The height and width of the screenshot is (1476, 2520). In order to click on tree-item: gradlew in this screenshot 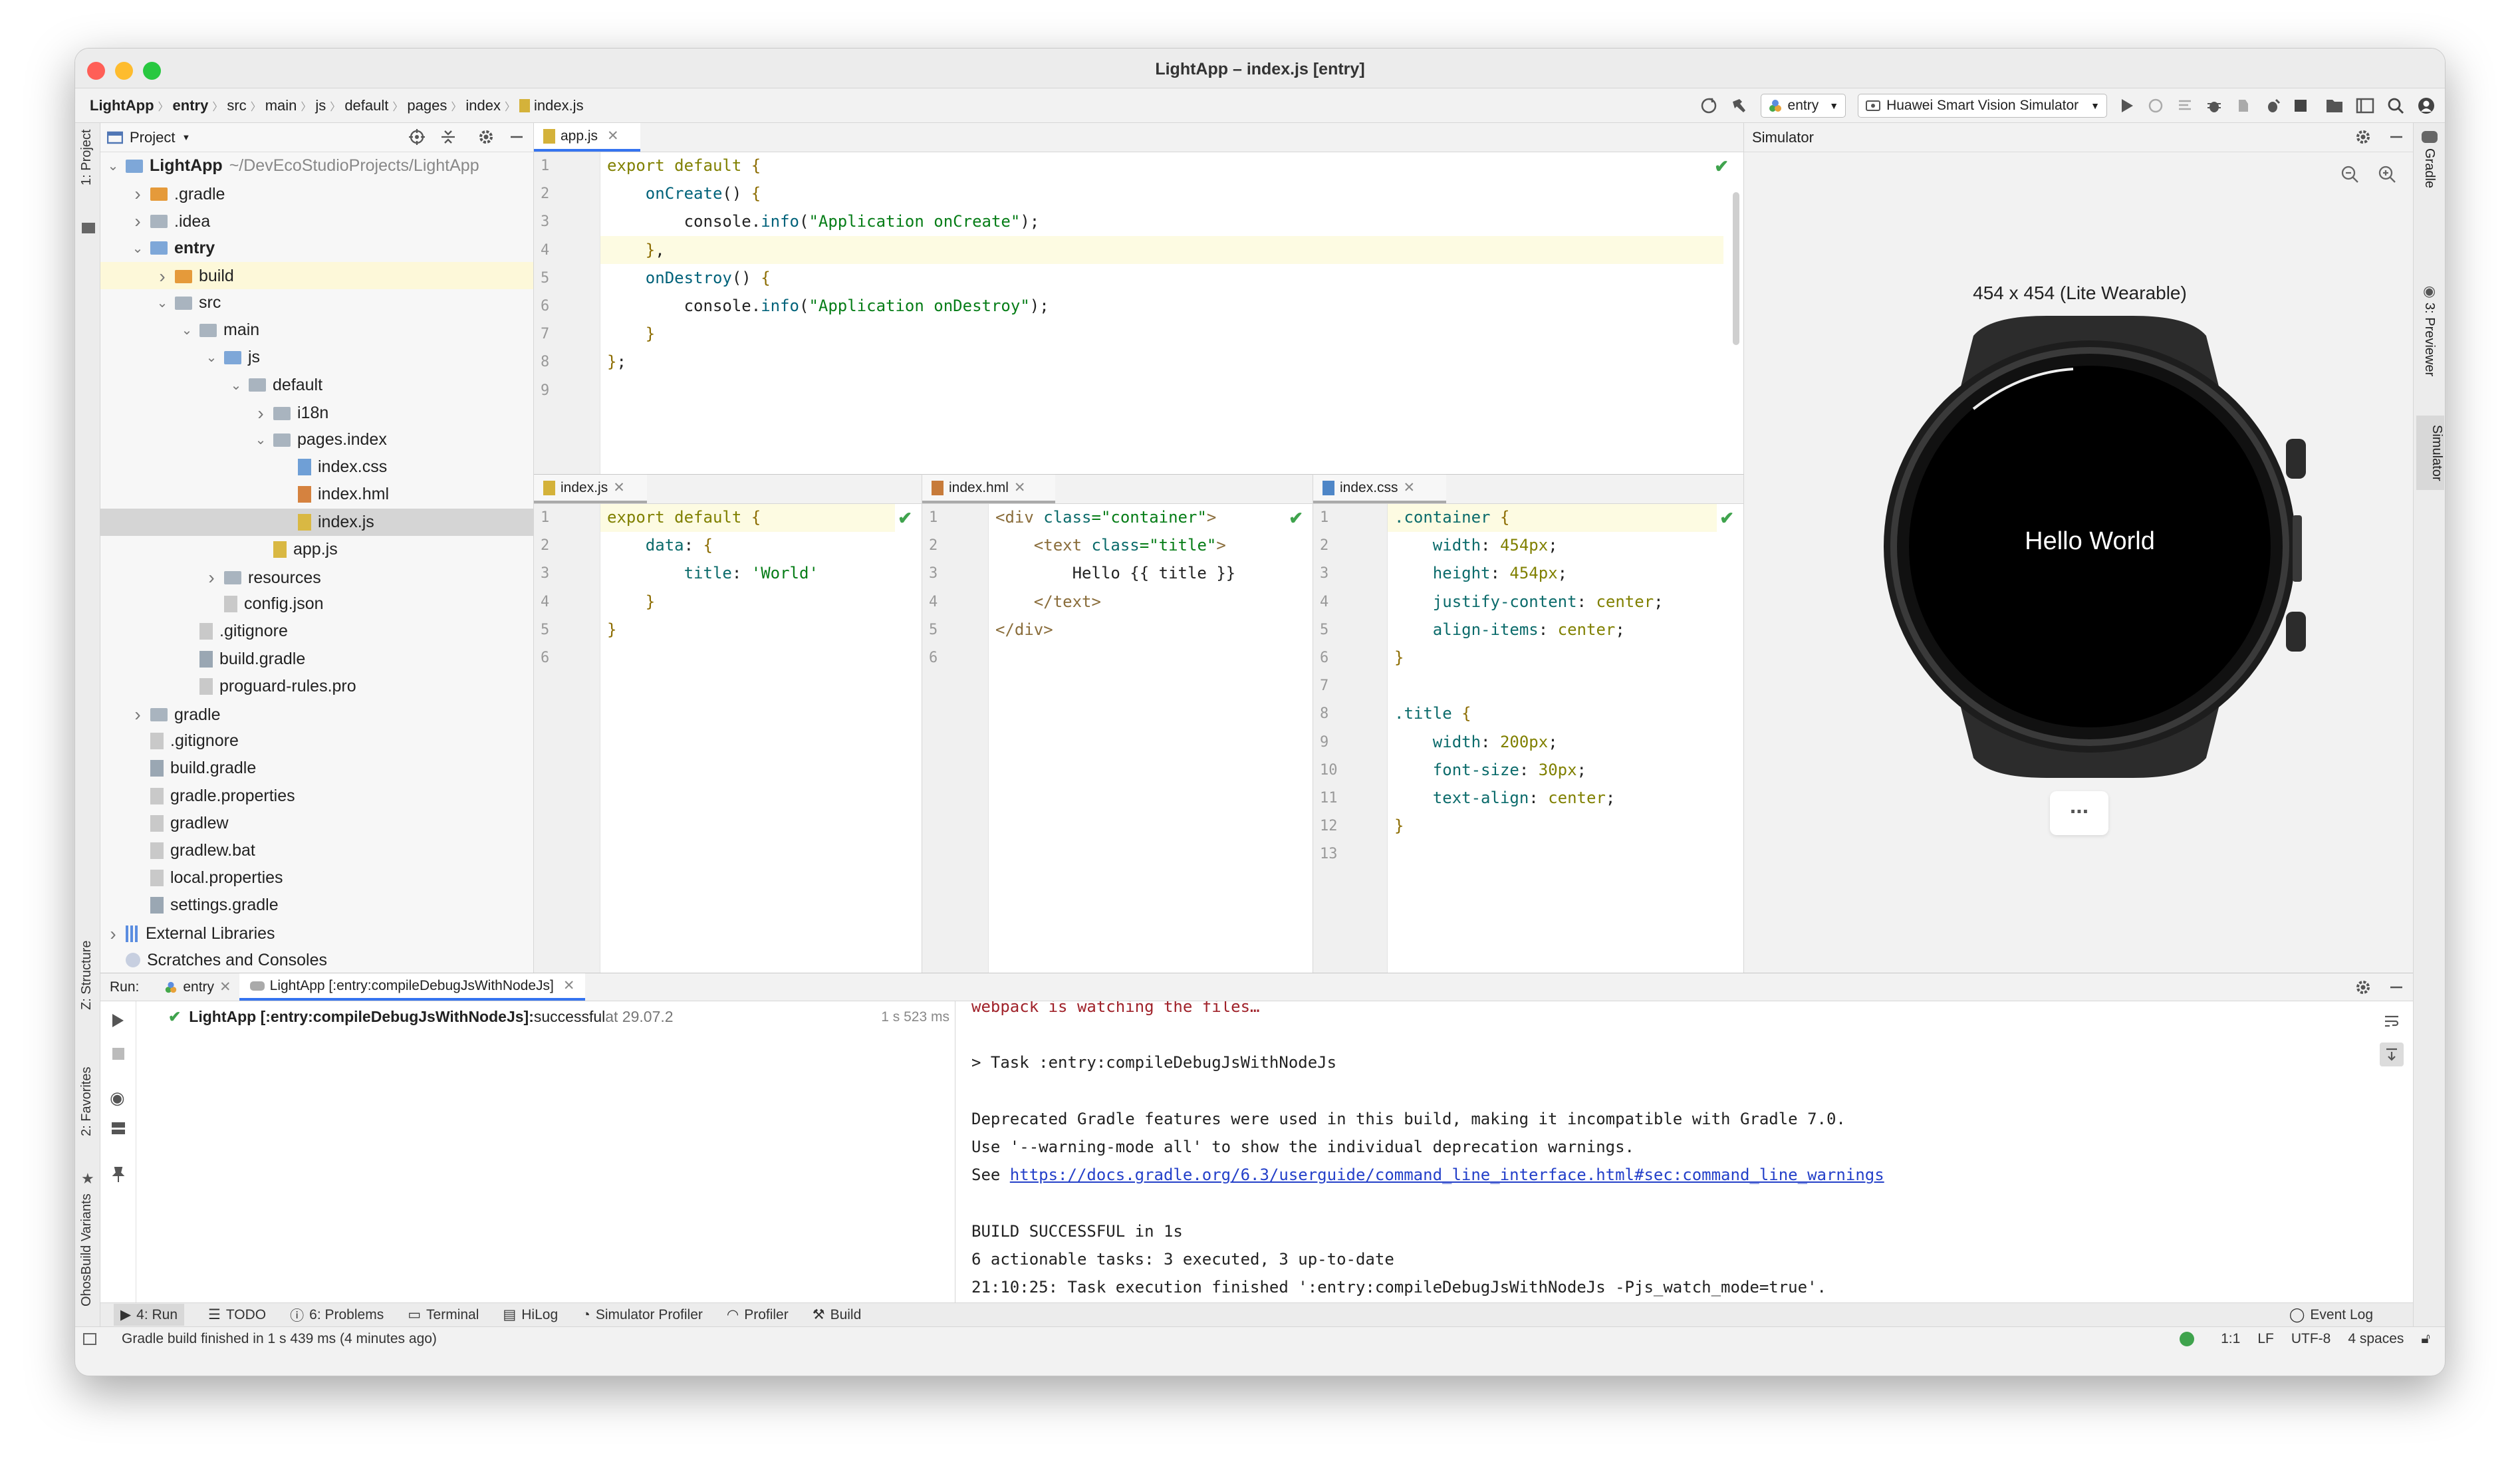, I will do `click(180, 824)`.